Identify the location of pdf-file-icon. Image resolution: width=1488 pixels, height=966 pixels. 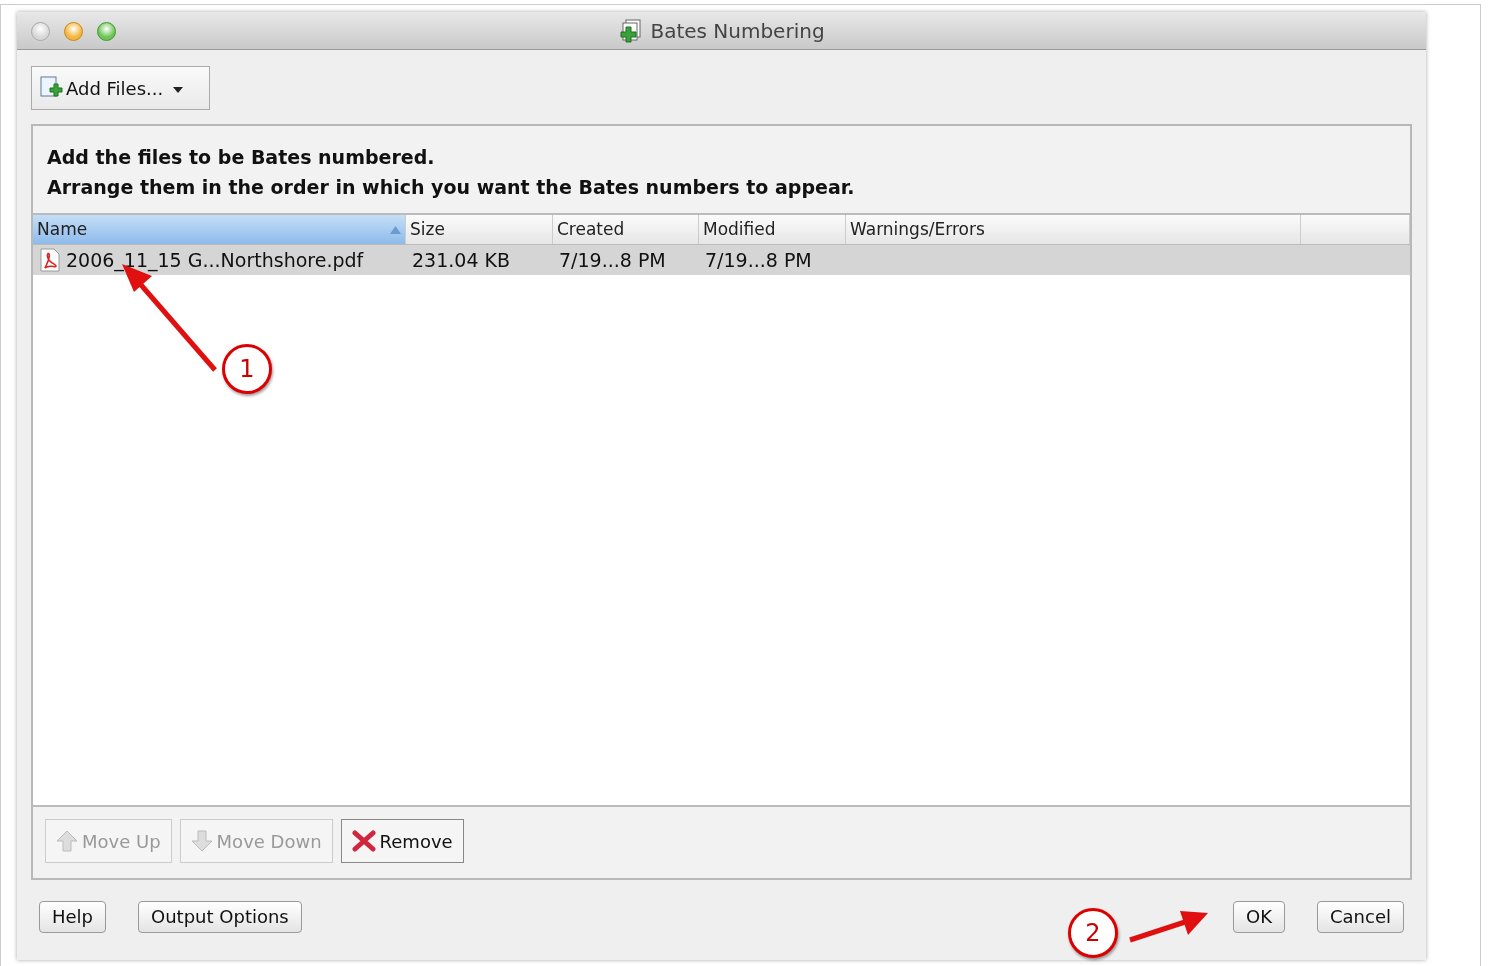
(50, 260).